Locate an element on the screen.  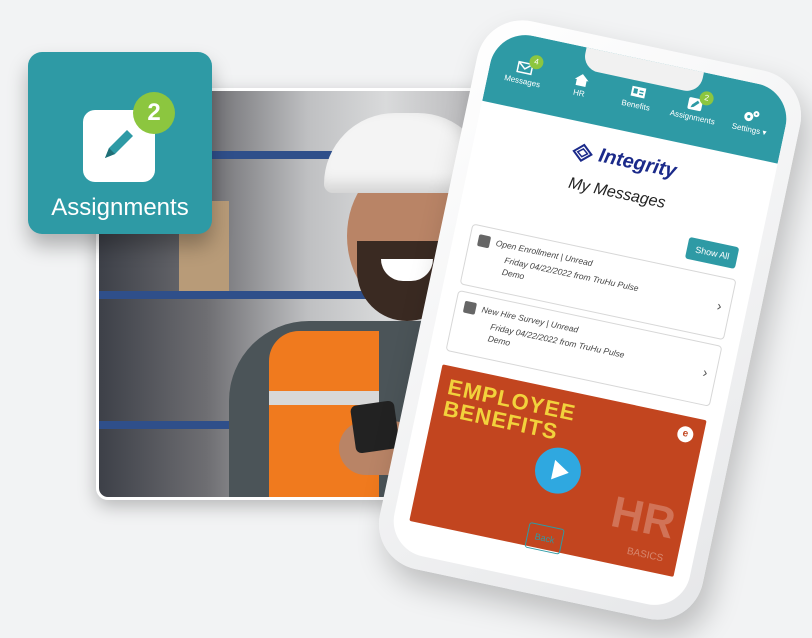
video-title: EMPLOYEE BENEFITS is located at coordinates (509, 410).